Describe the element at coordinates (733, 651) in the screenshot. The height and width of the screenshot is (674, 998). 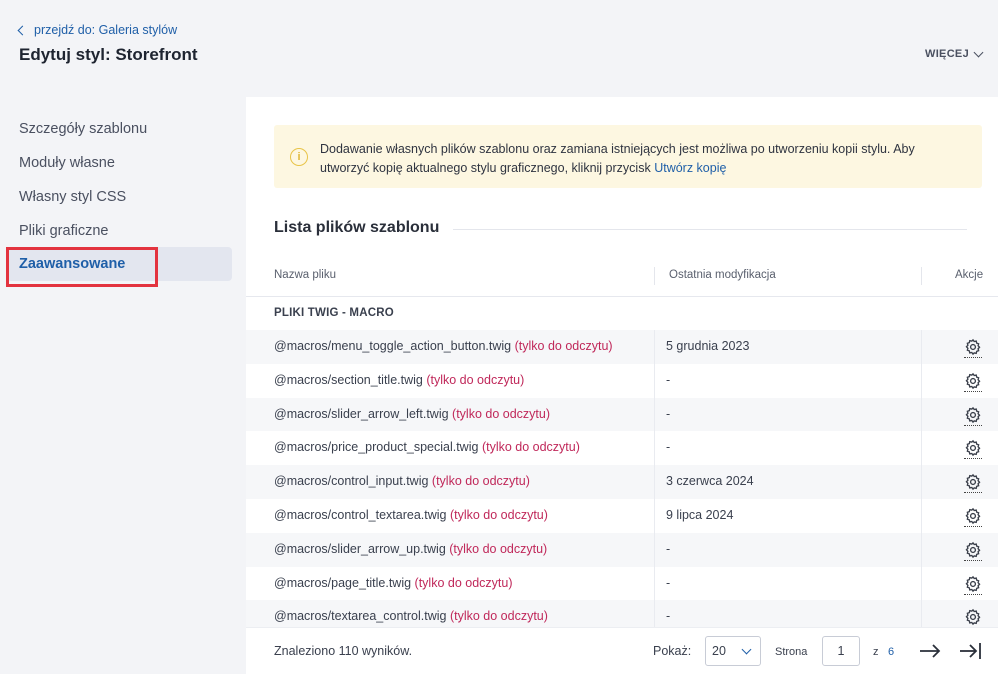
I see `per-page-select: 20` at that location.